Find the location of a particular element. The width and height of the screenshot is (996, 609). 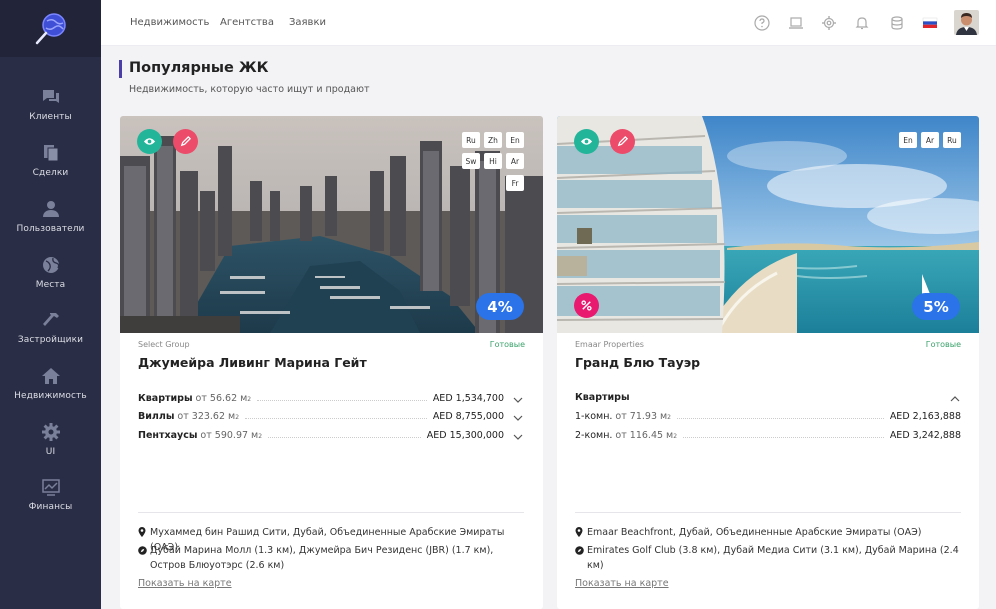

help-button is located at coordinates (762, 23).